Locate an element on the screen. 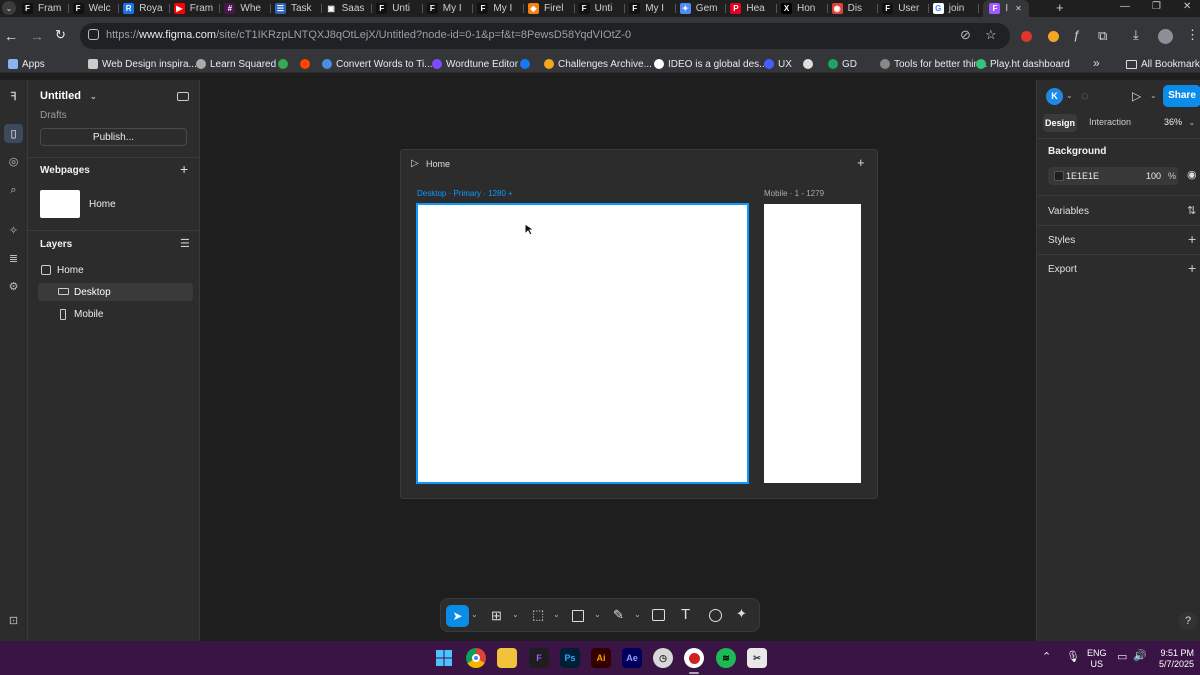  browser-tab: ▶ Fram is located at coordinates (197, 8).